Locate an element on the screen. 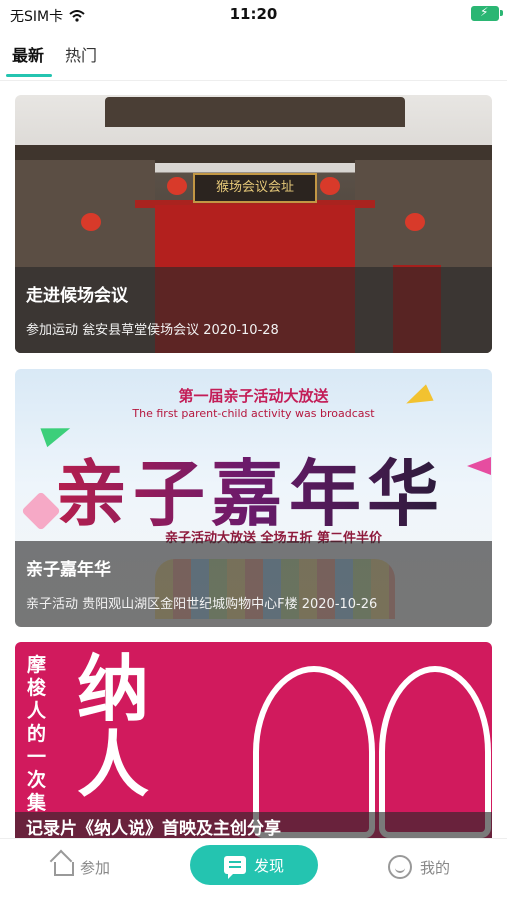 The image size is (507, 901). nav-join-button: 参加 is located at coordinates (81, 867).